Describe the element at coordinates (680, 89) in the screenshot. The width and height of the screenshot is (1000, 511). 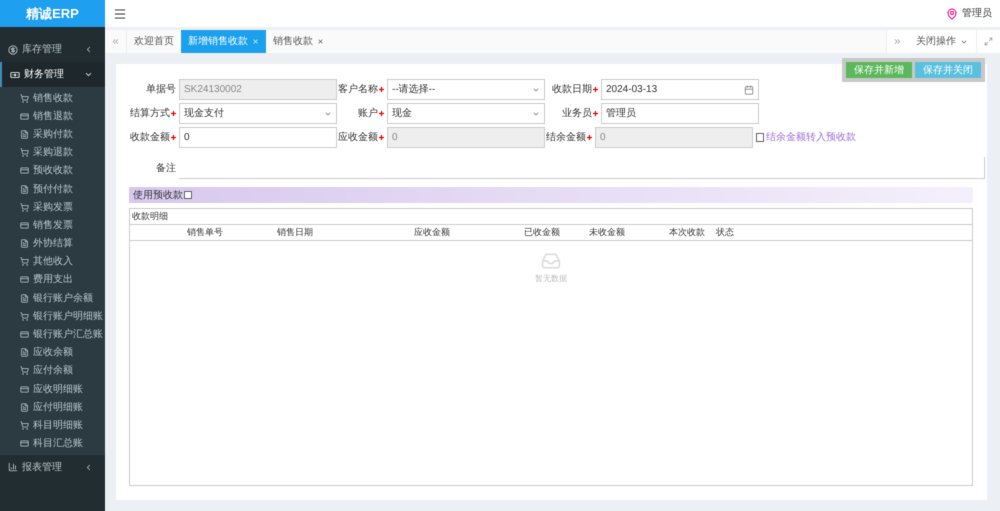
I see `date-field: 2024-03-13` at that location.